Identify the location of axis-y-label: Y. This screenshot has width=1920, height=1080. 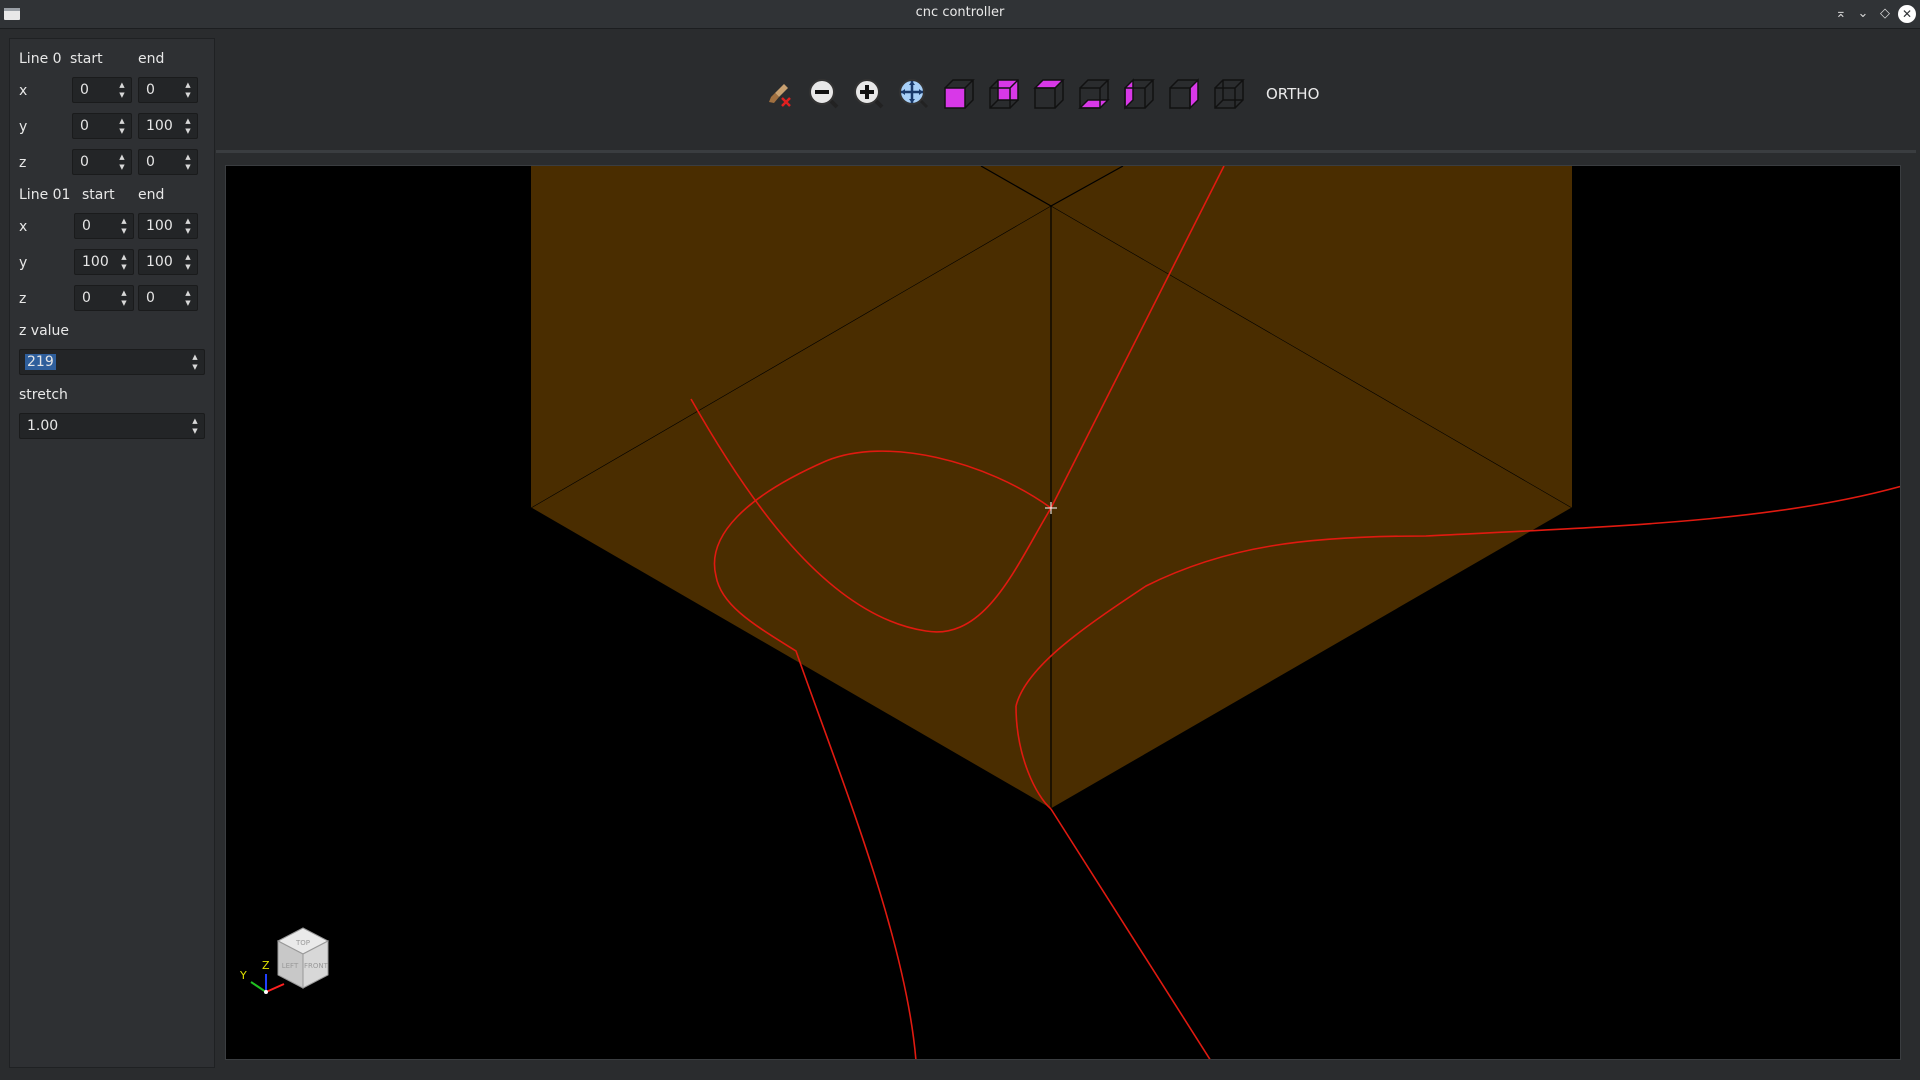
(243, 975).